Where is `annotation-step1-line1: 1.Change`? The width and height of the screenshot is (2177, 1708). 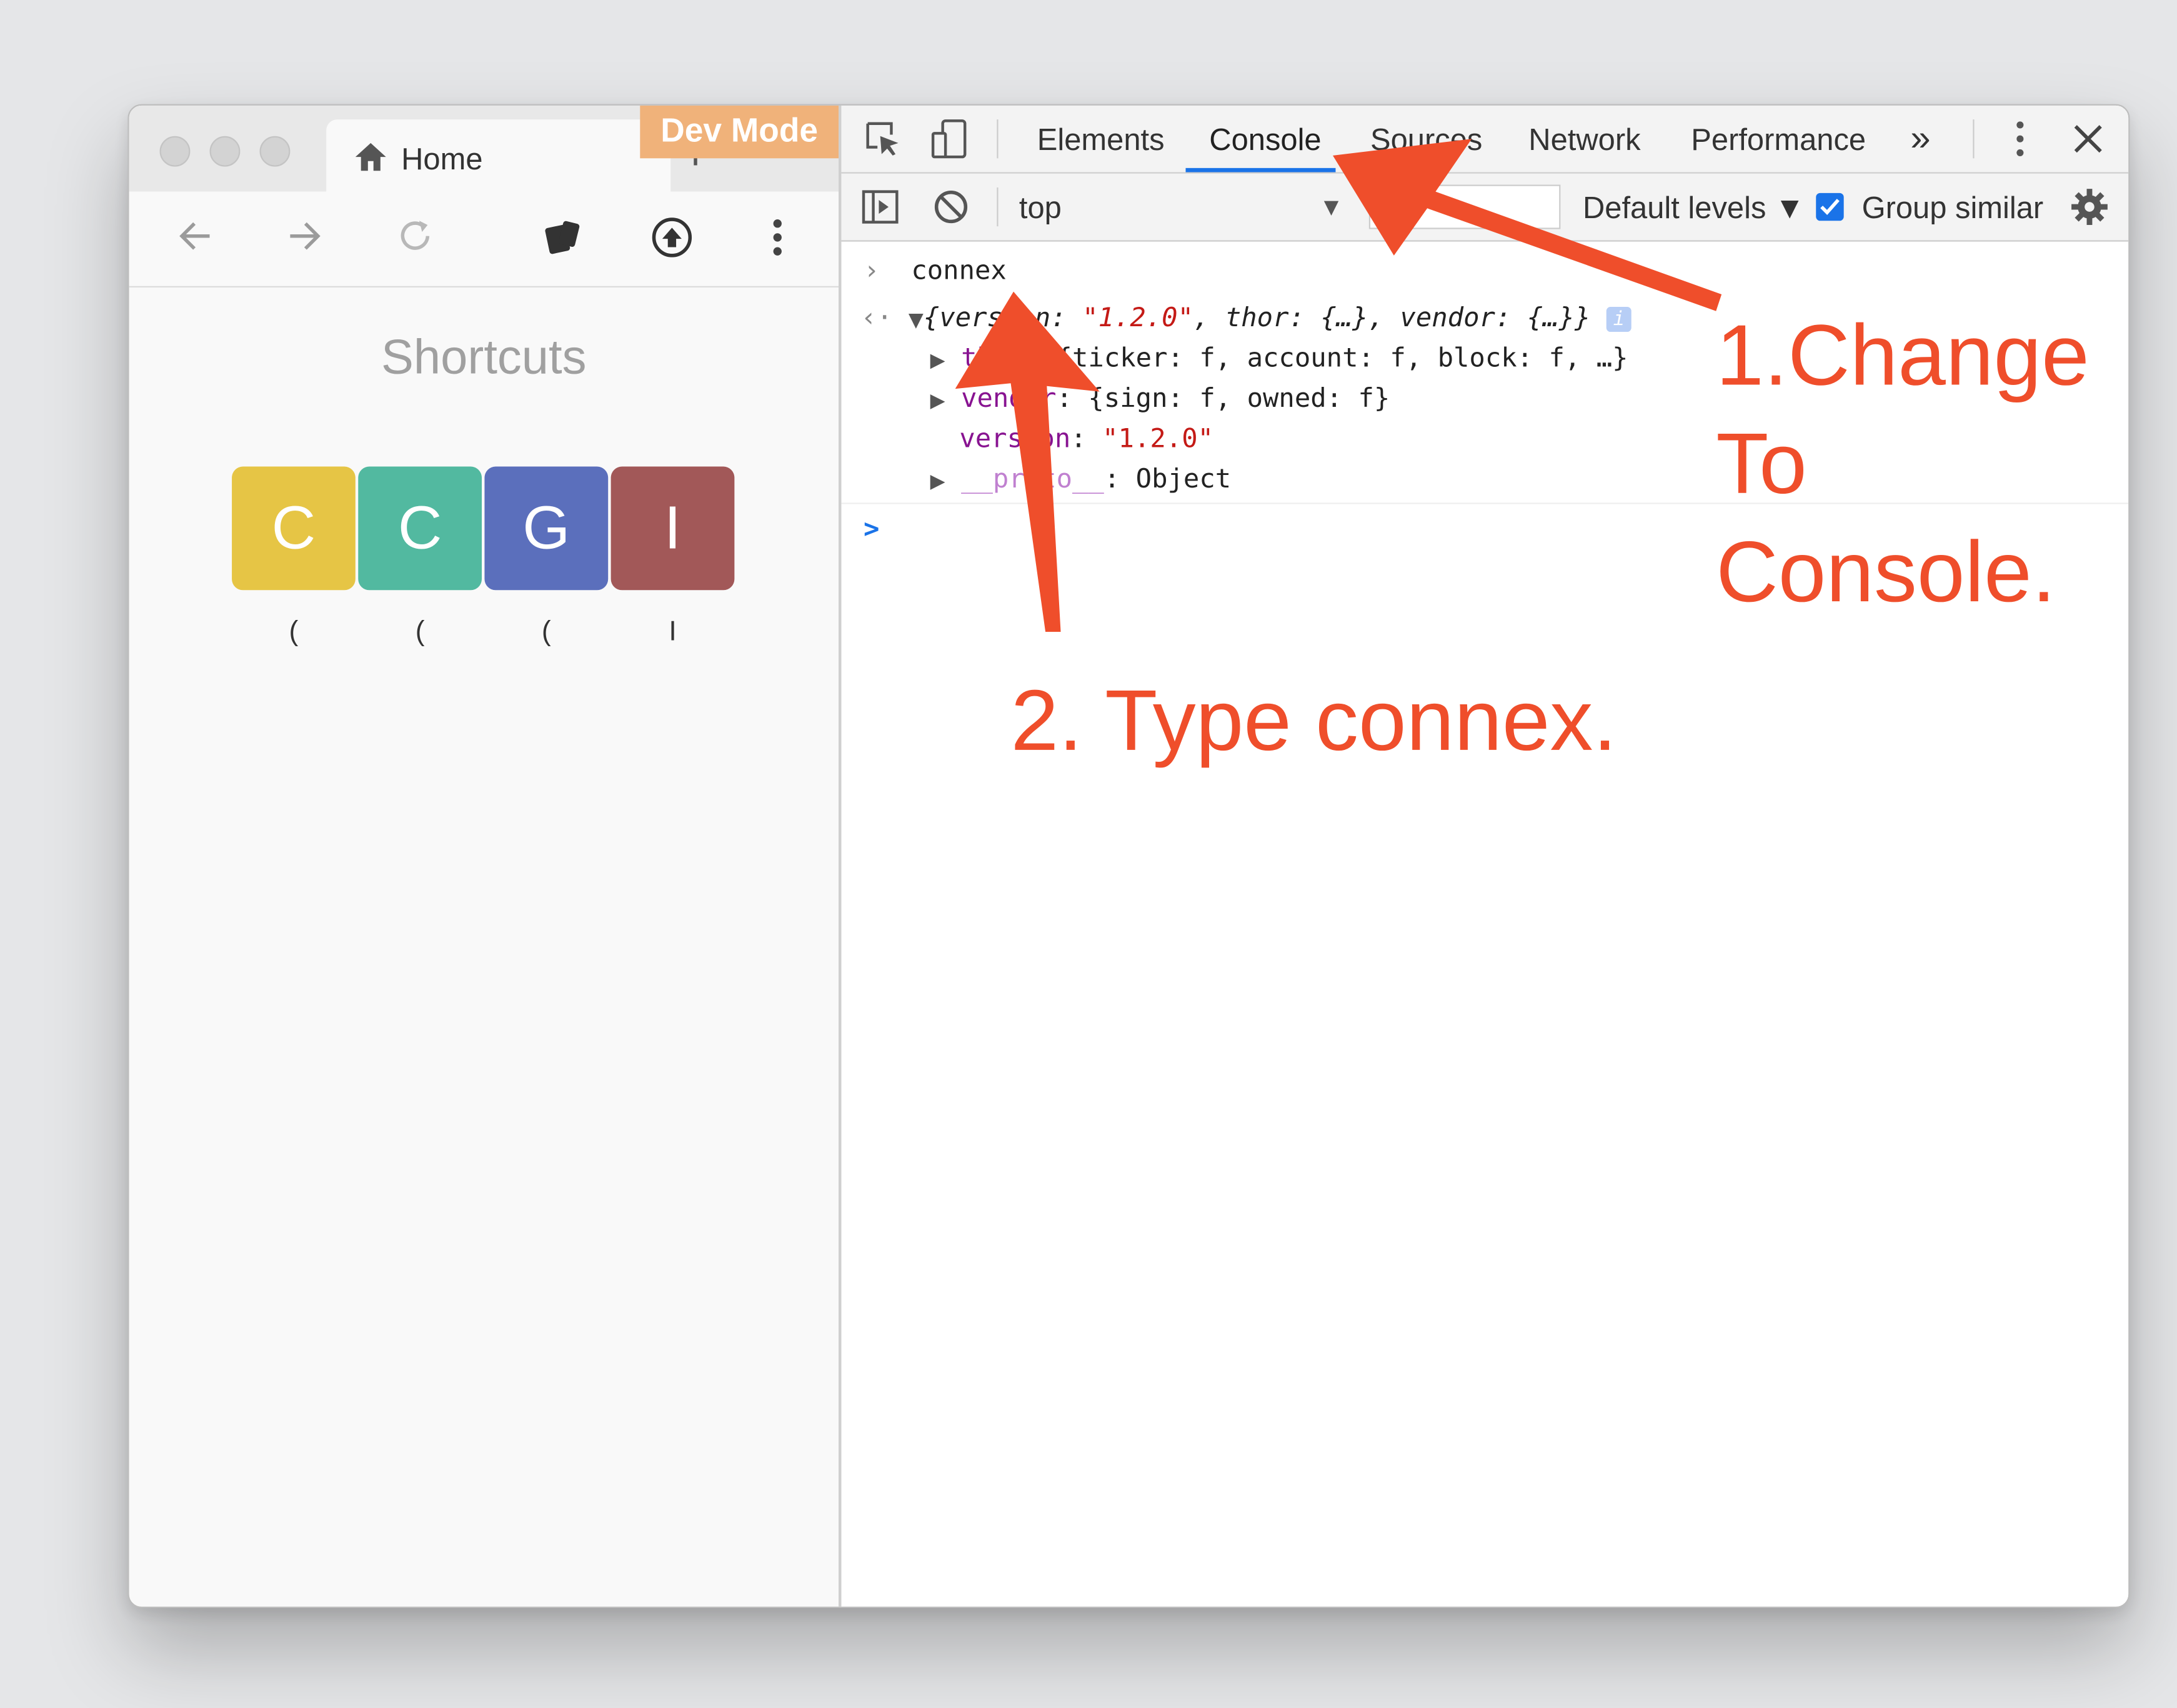
annotation-step1-line1: 1.Change is located at coordinates (1903, 356).